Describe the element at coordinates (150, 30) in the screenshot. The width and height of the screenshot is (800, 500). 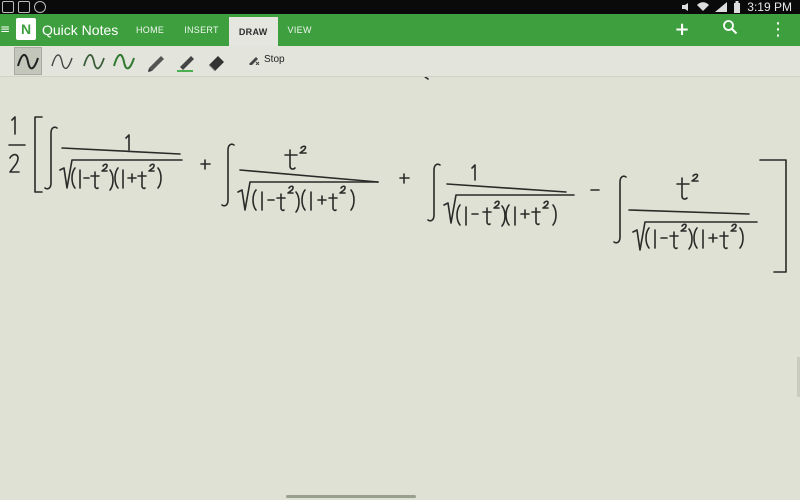
I see `tab-home: HOME` at that location.